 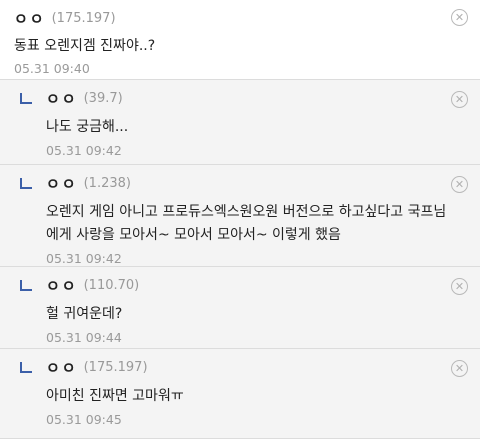 What do you see at coordinates (30, 18) in the screenshot?
I see `comment-nickname: ㅇㅇ` at bounding box center [30, 18].